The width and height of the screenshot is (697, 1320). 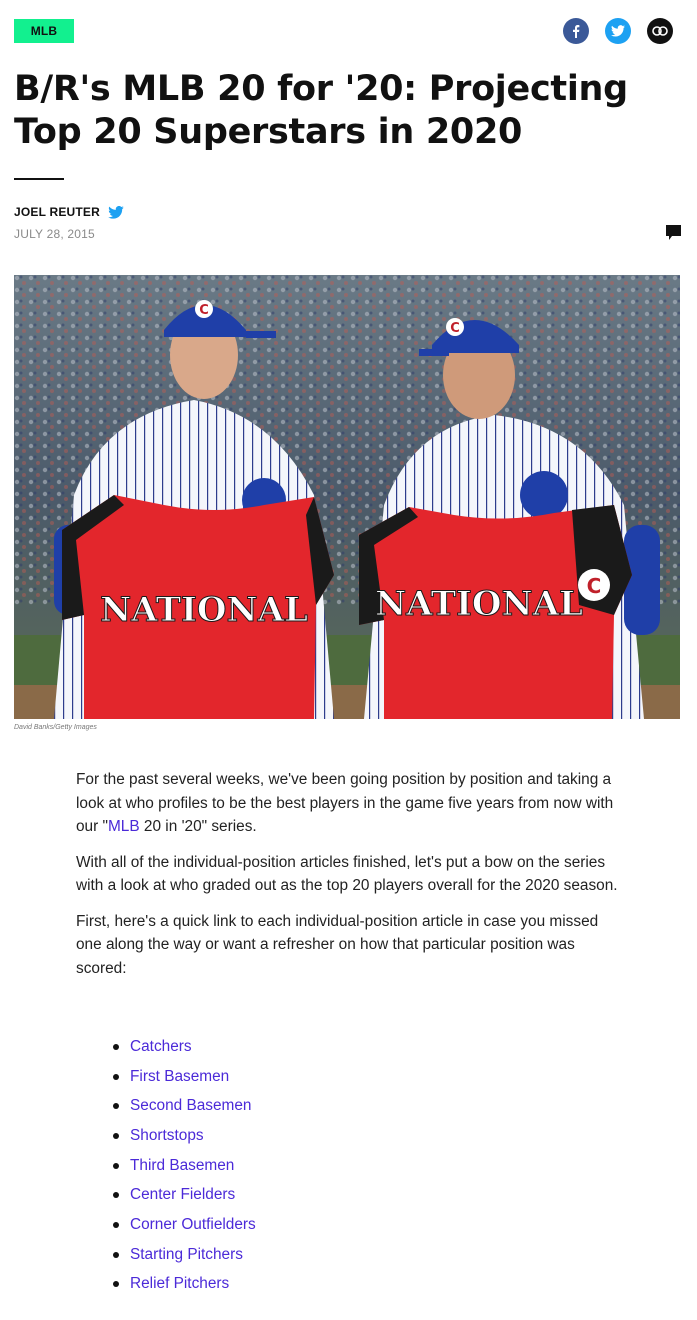 I want to click on copy-link-button, so click(x=660, y=31).